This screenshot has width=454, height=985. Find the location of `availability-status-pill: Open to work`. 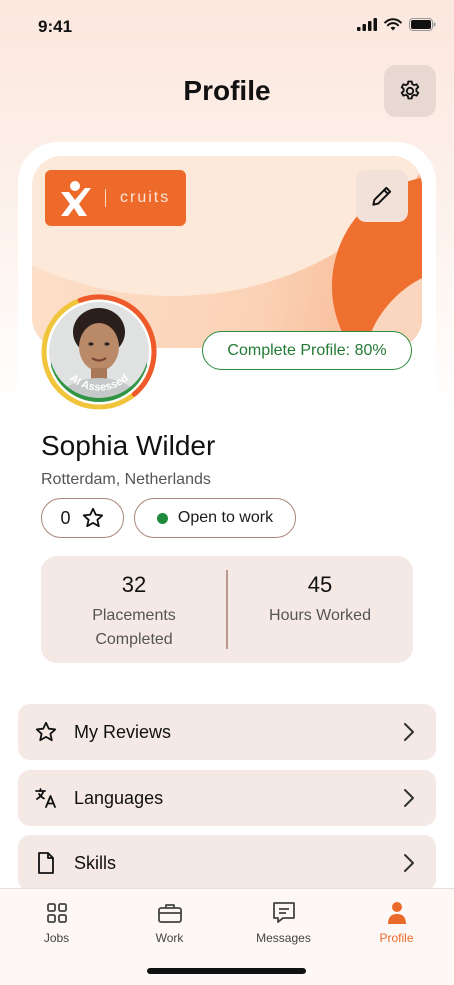

availability-status-pill: Open to work is located at coordinates (215, 518).